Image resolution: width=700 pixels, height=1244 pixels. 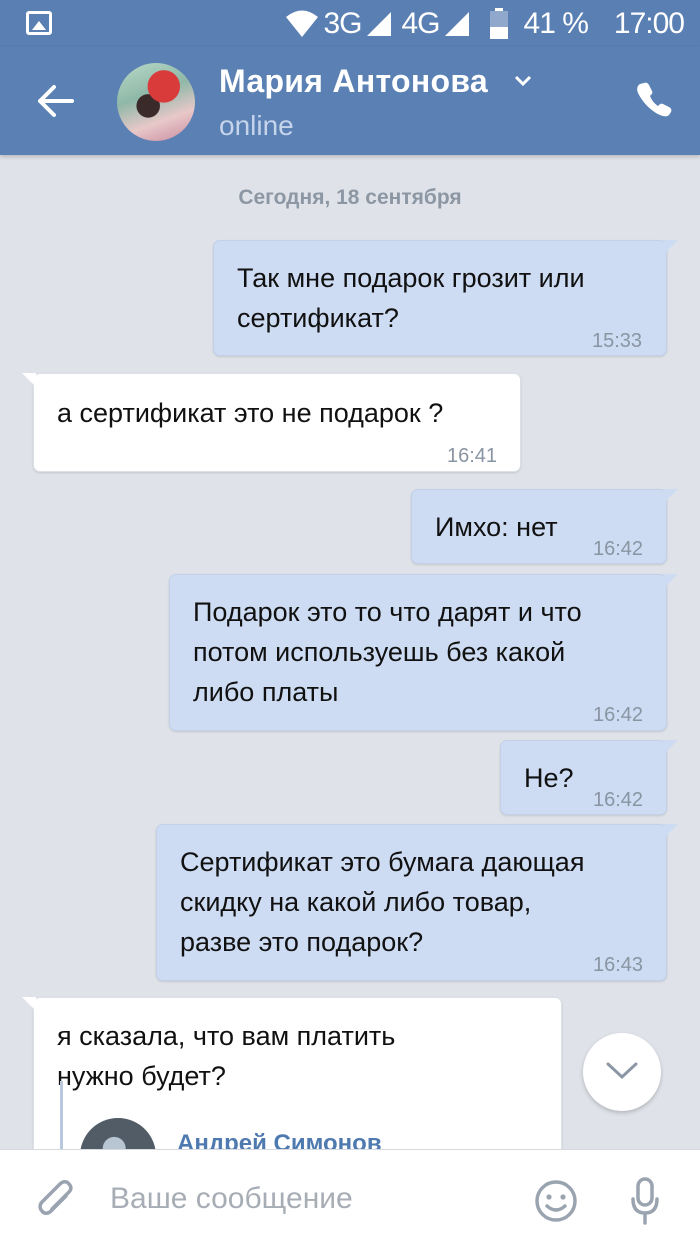 I want to click on gallery-icon, so click(x=39, y=23).